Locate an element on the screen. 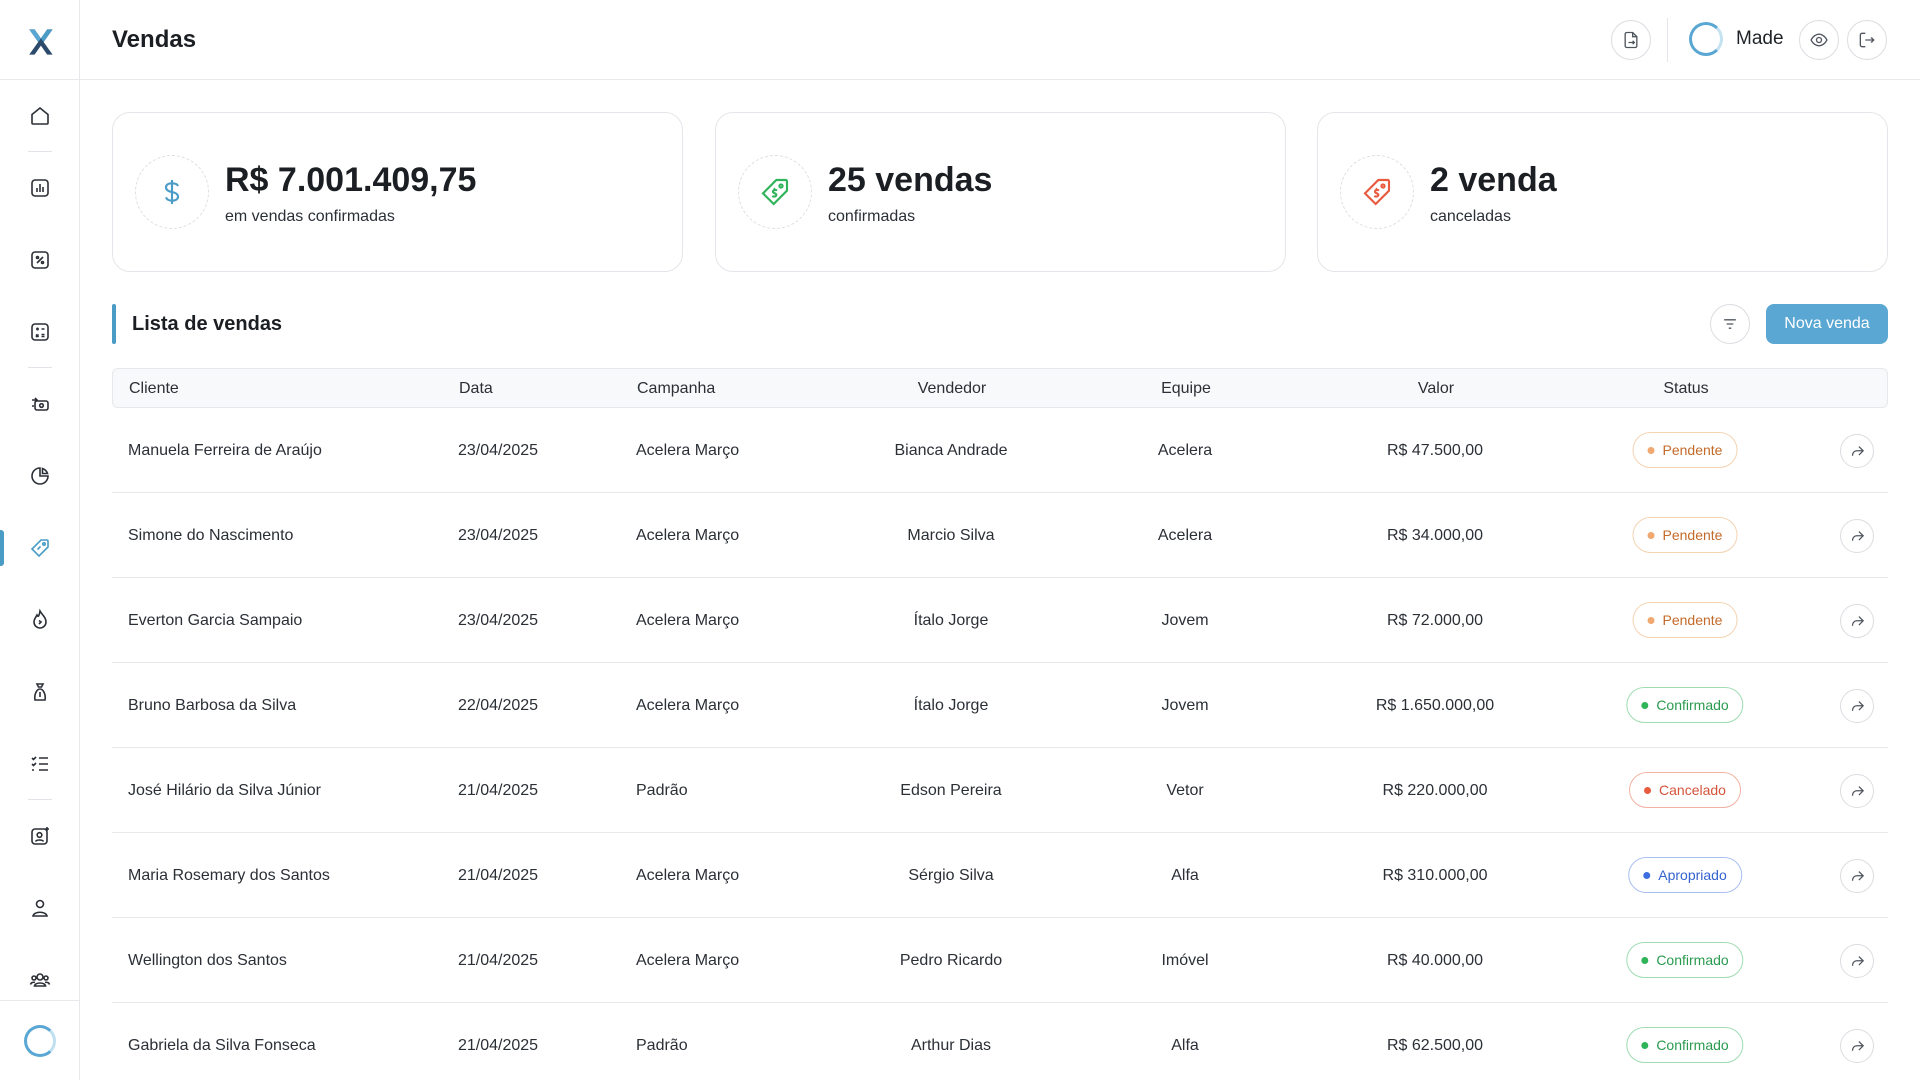 This screenshot has height=1080, width=1920. sidebar-item-commissions is located at coordinates (40, 260).